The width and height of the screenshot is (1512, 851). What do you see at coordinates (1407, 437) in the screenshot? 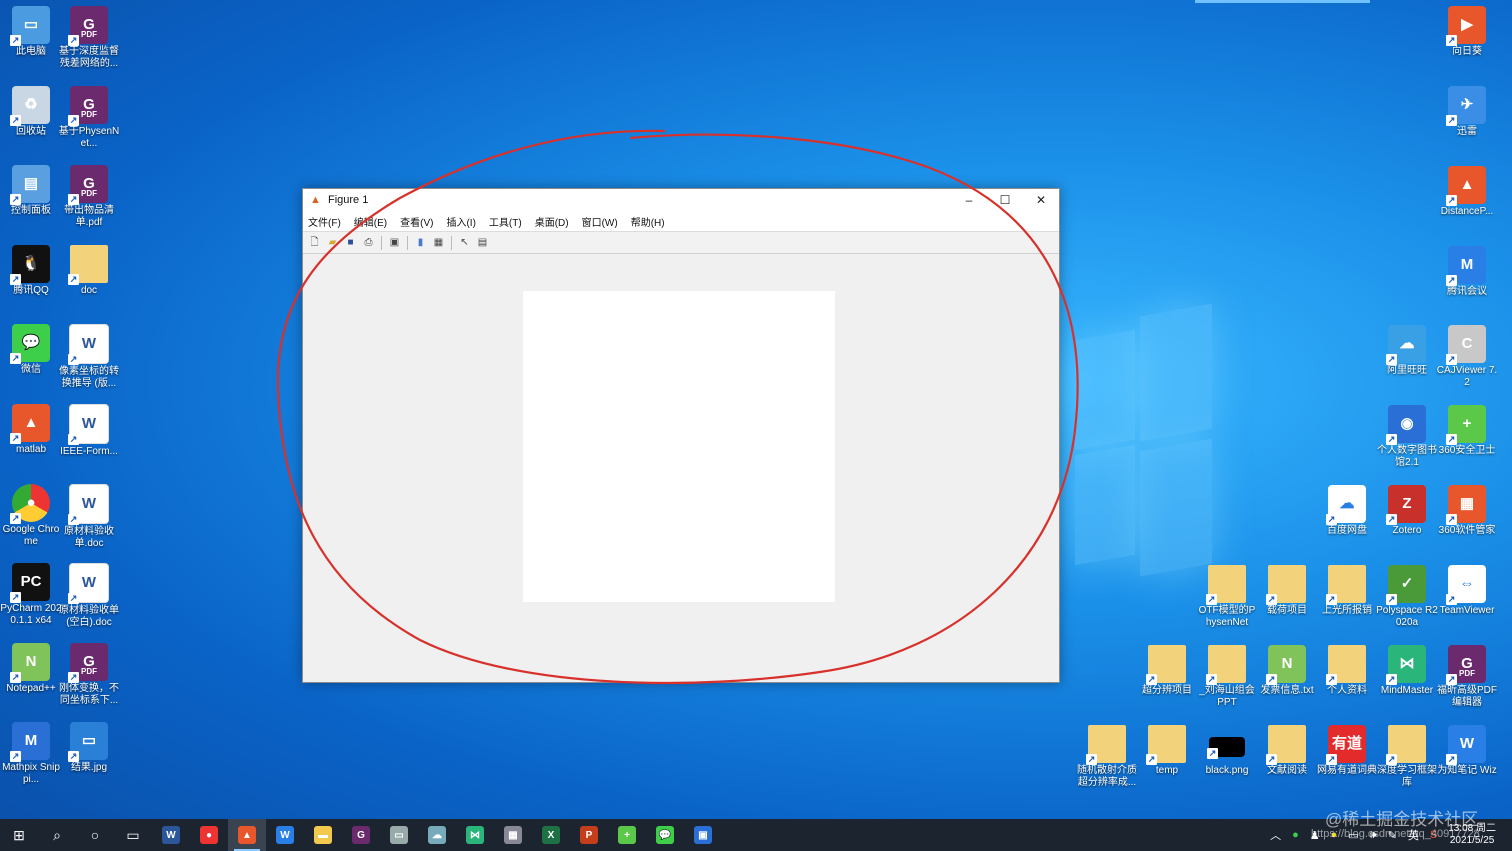
I see `desktop.right_icons-desktop-icon: ◉个人数字图书馆2.1` at bounding box center [1407, 437].